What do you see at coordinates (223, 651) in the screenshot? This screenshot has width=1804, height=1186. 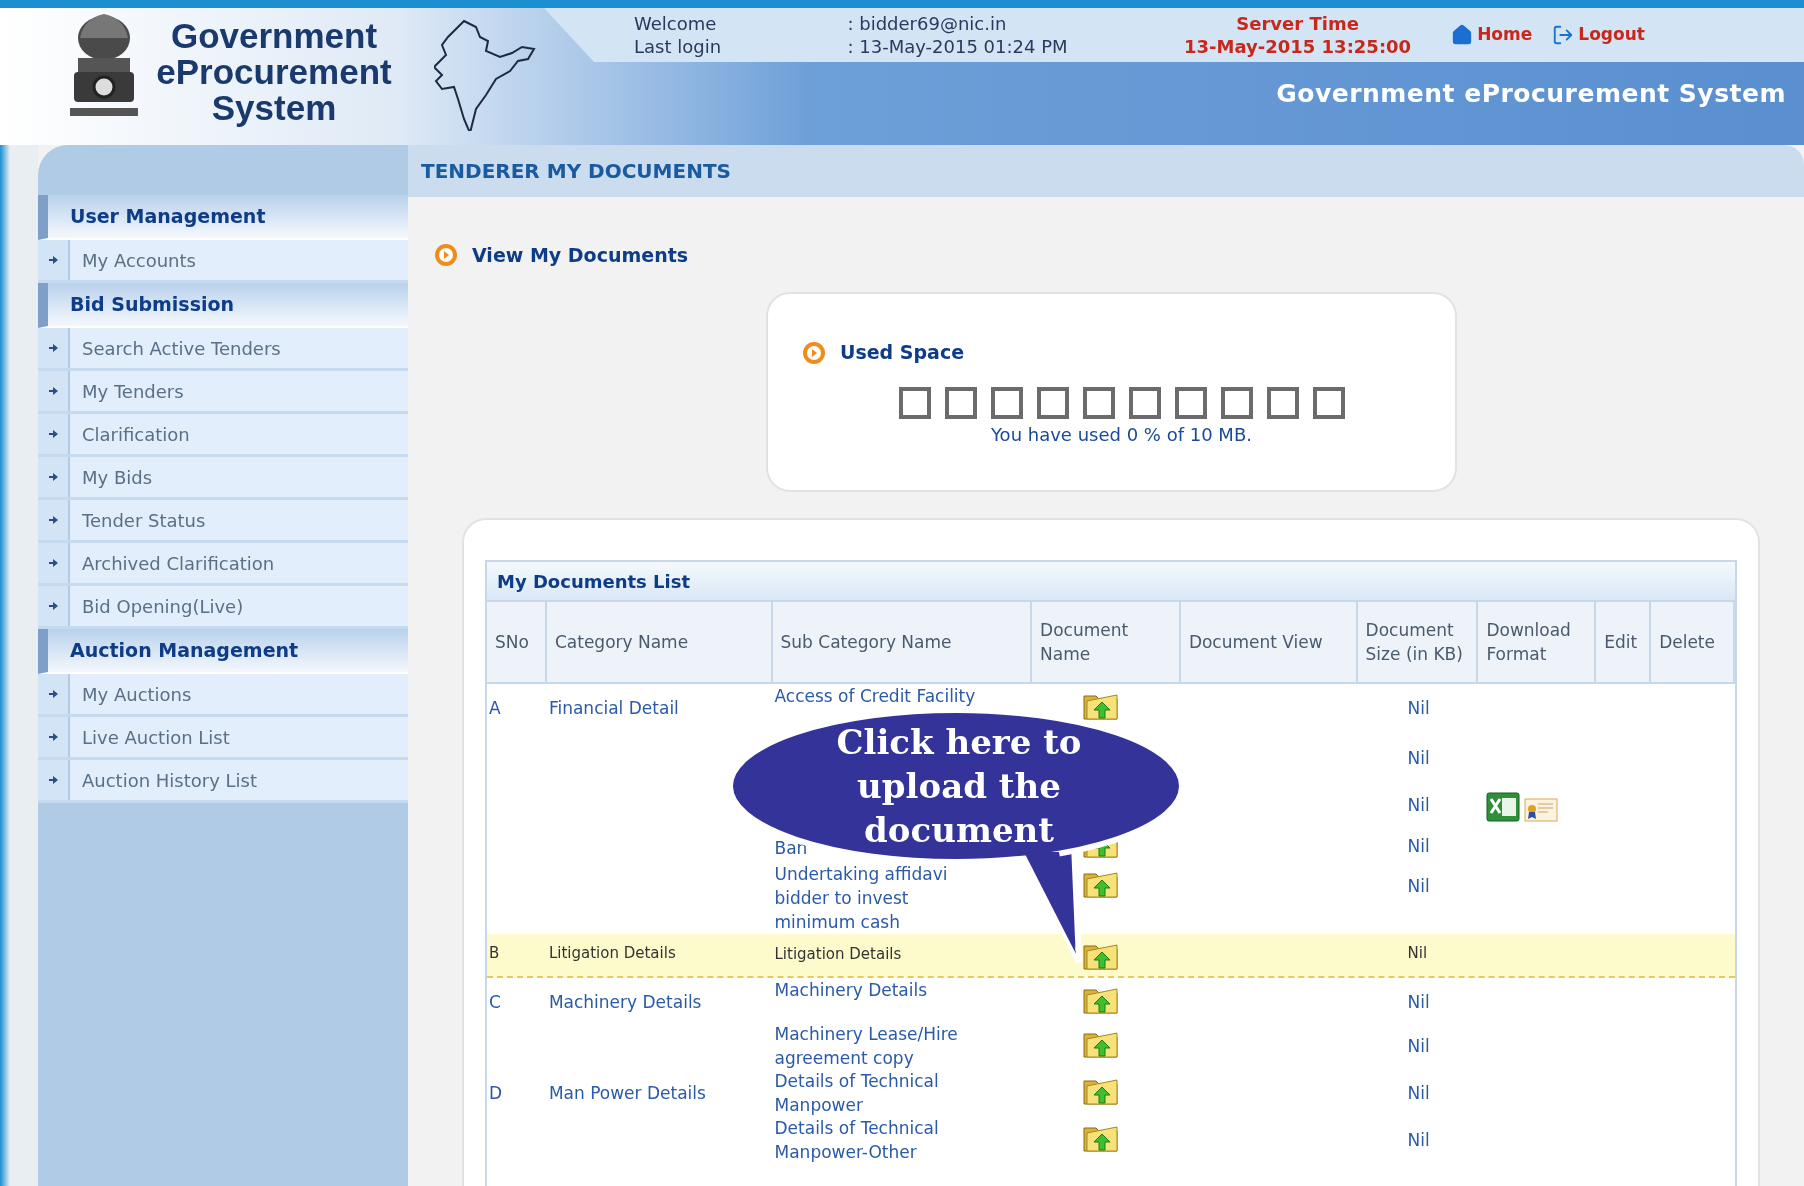 I see `sidebar-section-header: Auction Management` at bounding box center [223, 651].